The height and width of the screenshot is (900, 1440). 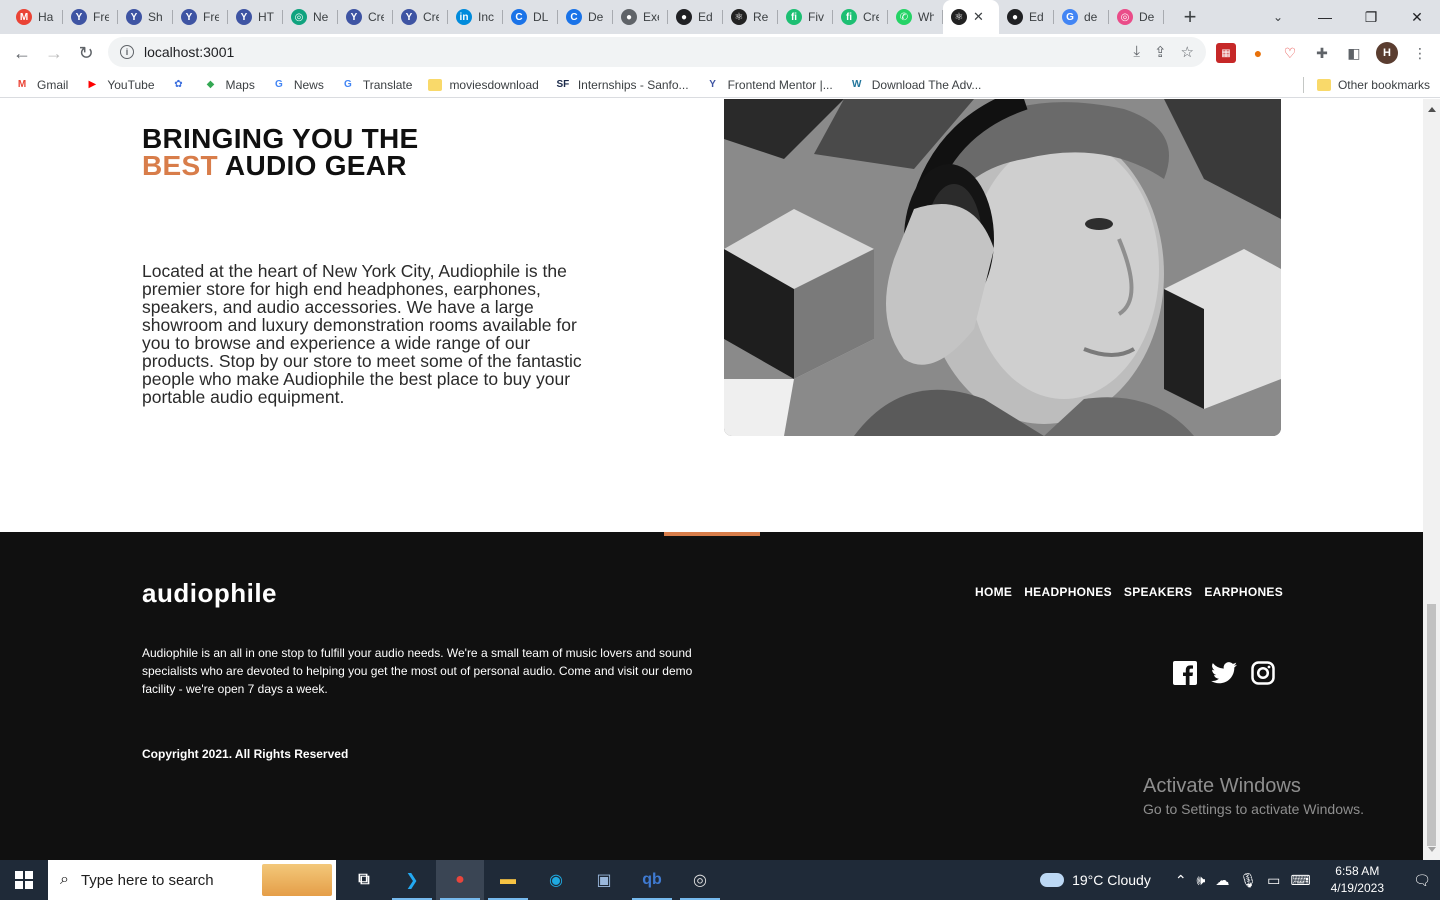 I want to click on extension-red-icon: ▦, so click(x=1226, y=53).